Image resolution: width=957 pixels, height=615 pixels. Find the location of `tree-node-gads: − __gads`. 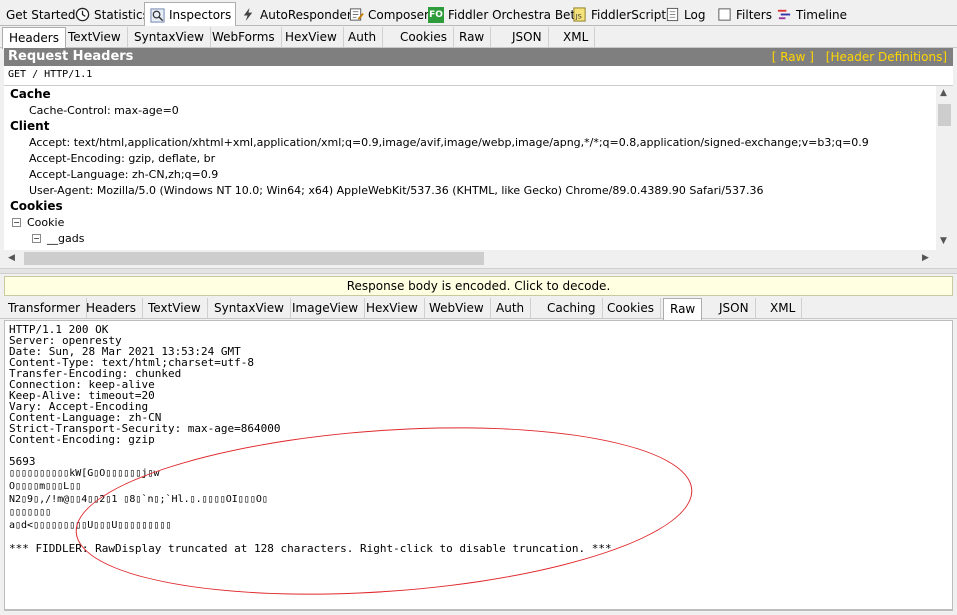

tree-node-gads: − __gads is located at coordinates (58, 238).